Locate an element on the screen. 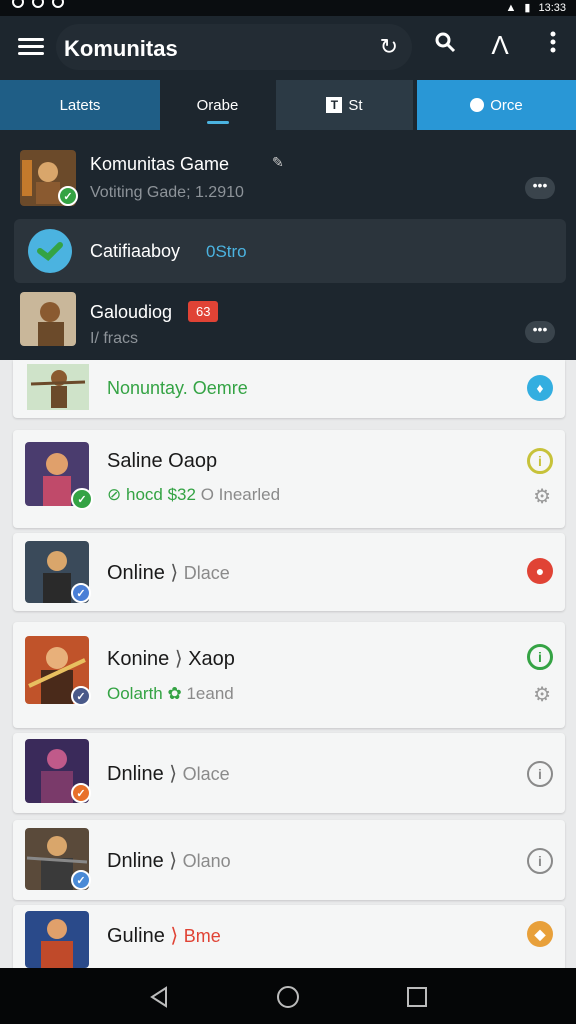  gear-small-icon: ✿ is located at coordinates (174, 693).